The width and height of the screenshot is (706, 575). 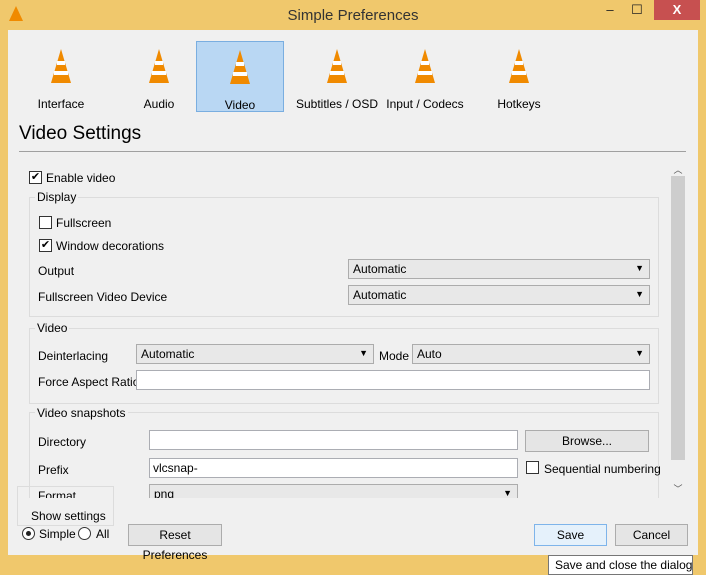 What do you see at coordinates (84, 533) in the screenshot?
I see `all-radio` at bounding box center [84, 533].